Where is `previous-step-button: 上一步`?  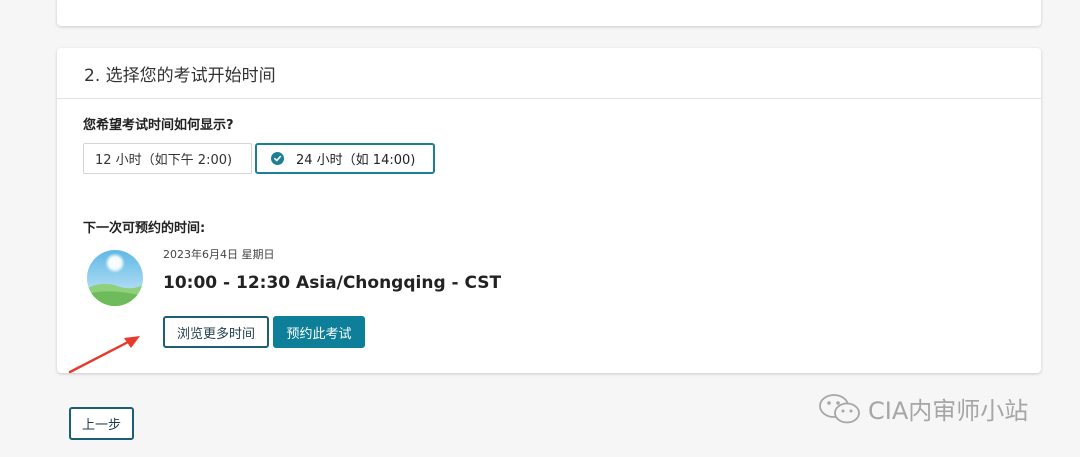 previous-step-button: 上一步 is located at coordinates (101, 423).